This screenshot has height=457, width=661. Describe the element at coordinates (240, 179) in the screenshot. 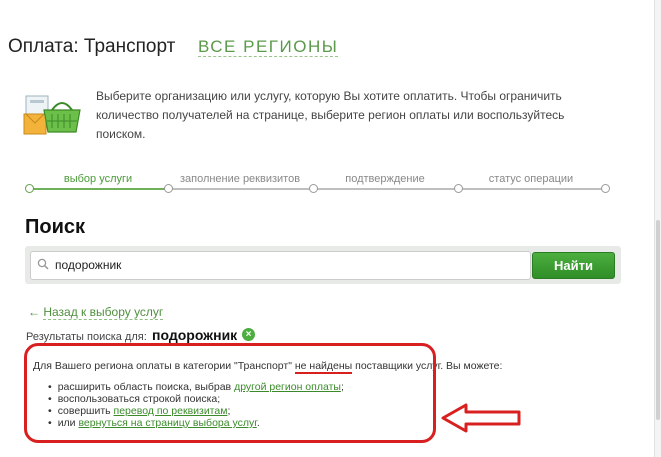

I see `step-label-details: заполнение реквизитов` at that location.